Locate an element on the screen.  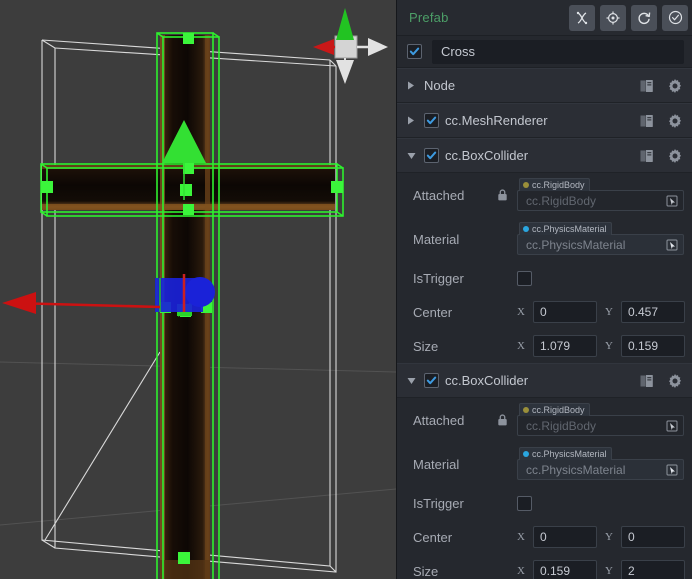
asset-field-material-2: cc.PhysicsMaterial cc.PhysicsMaterial is located at coordinates (600, 463).